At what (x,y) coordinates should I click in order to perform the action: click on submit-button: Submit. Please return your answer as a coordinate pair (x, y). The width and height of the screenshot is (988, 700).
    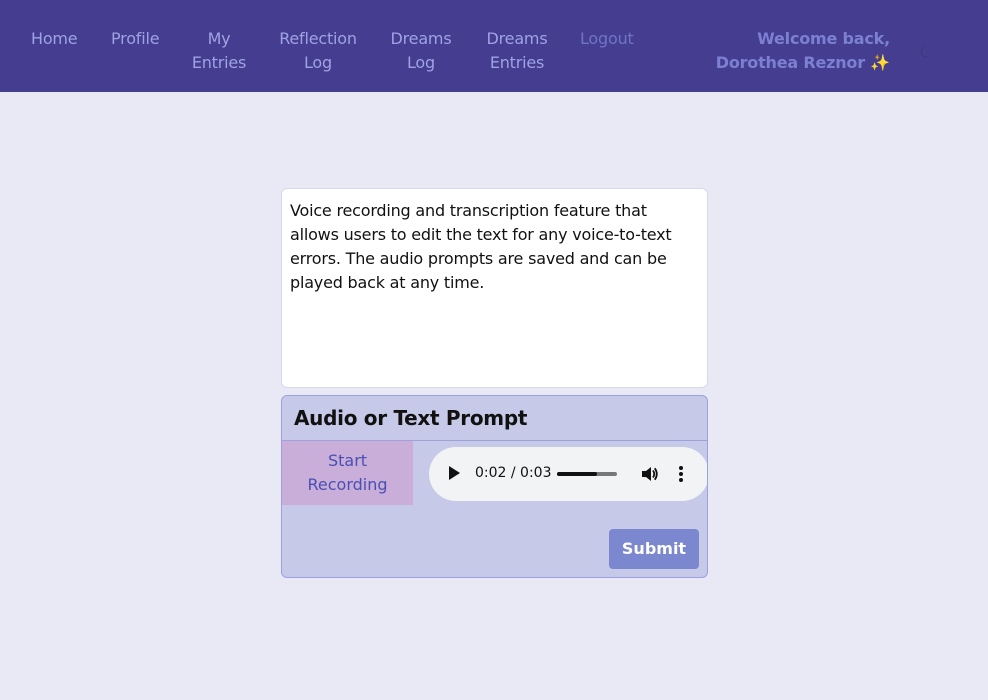
    Looking at the image, I should click on (654, 549).